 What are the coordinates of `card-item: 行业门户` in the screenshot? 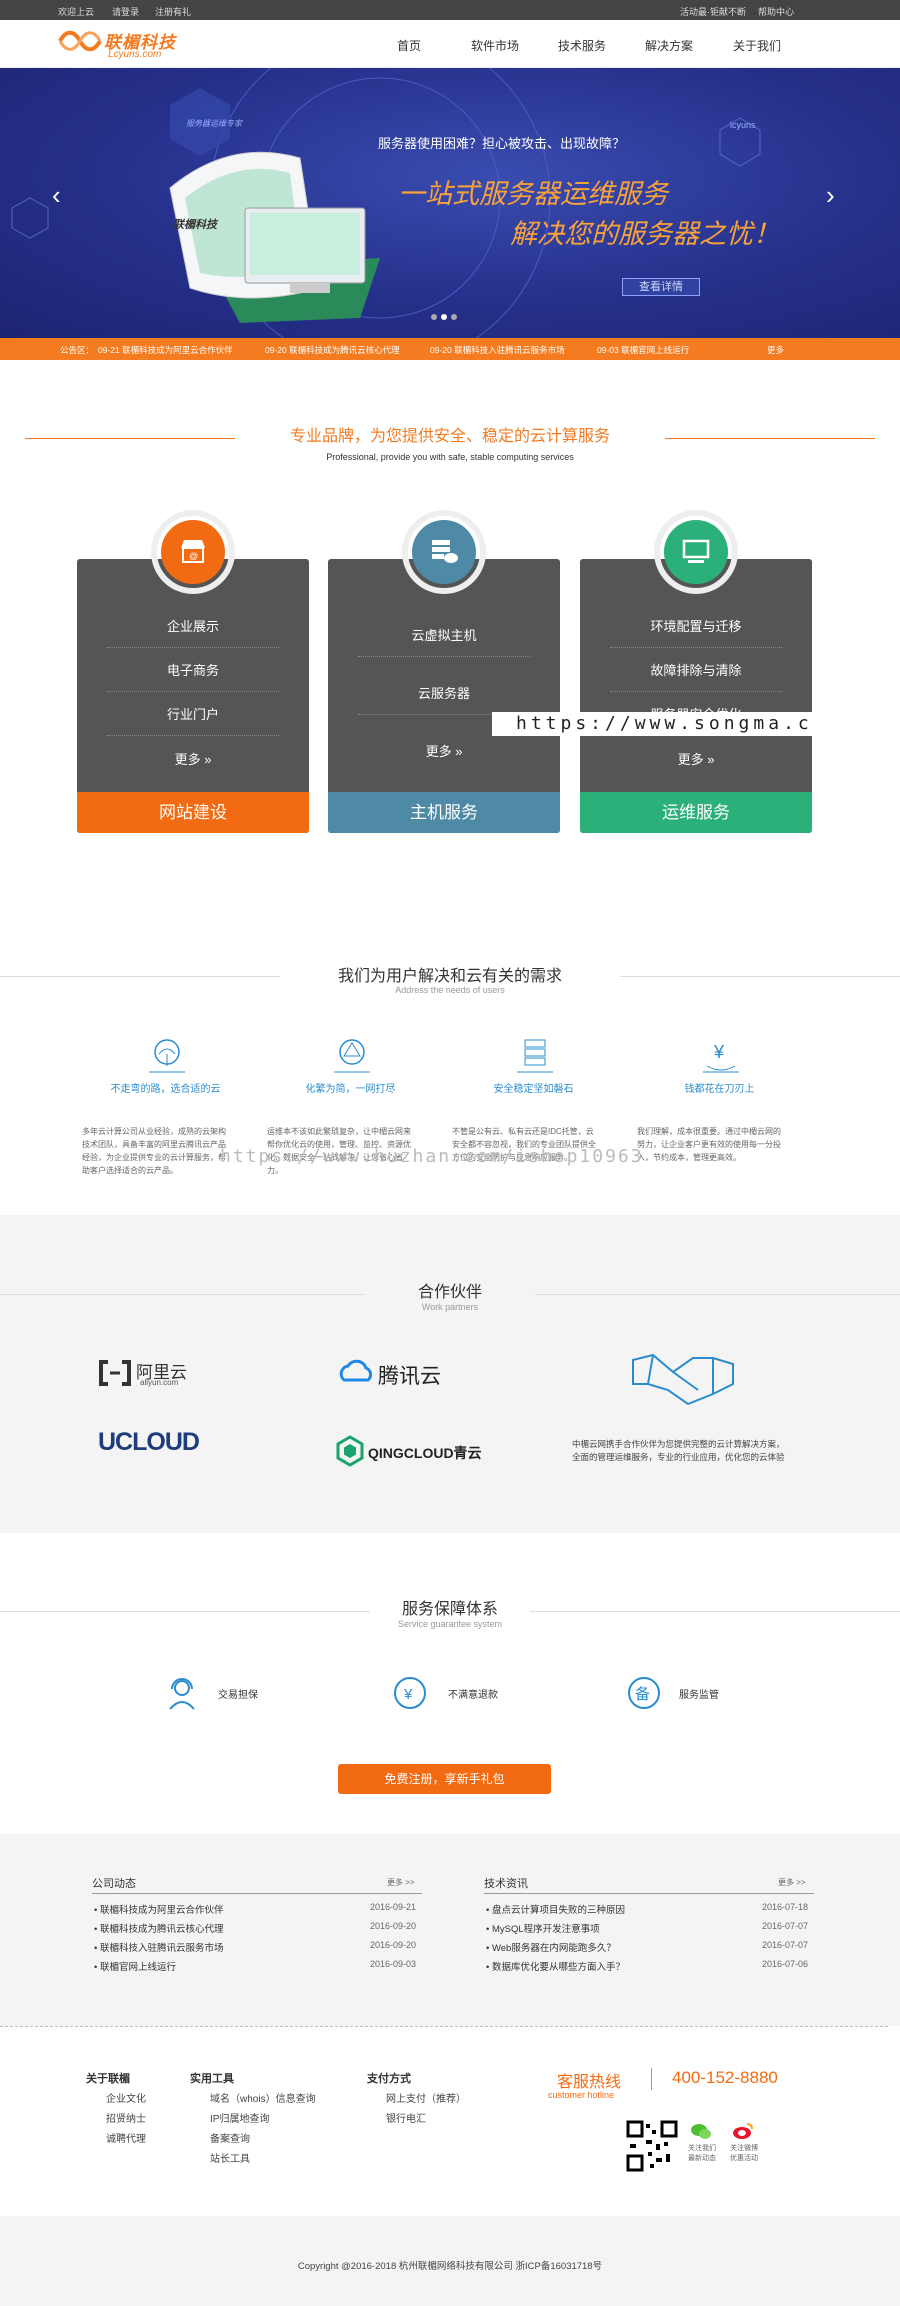 It's located at (193, 720).